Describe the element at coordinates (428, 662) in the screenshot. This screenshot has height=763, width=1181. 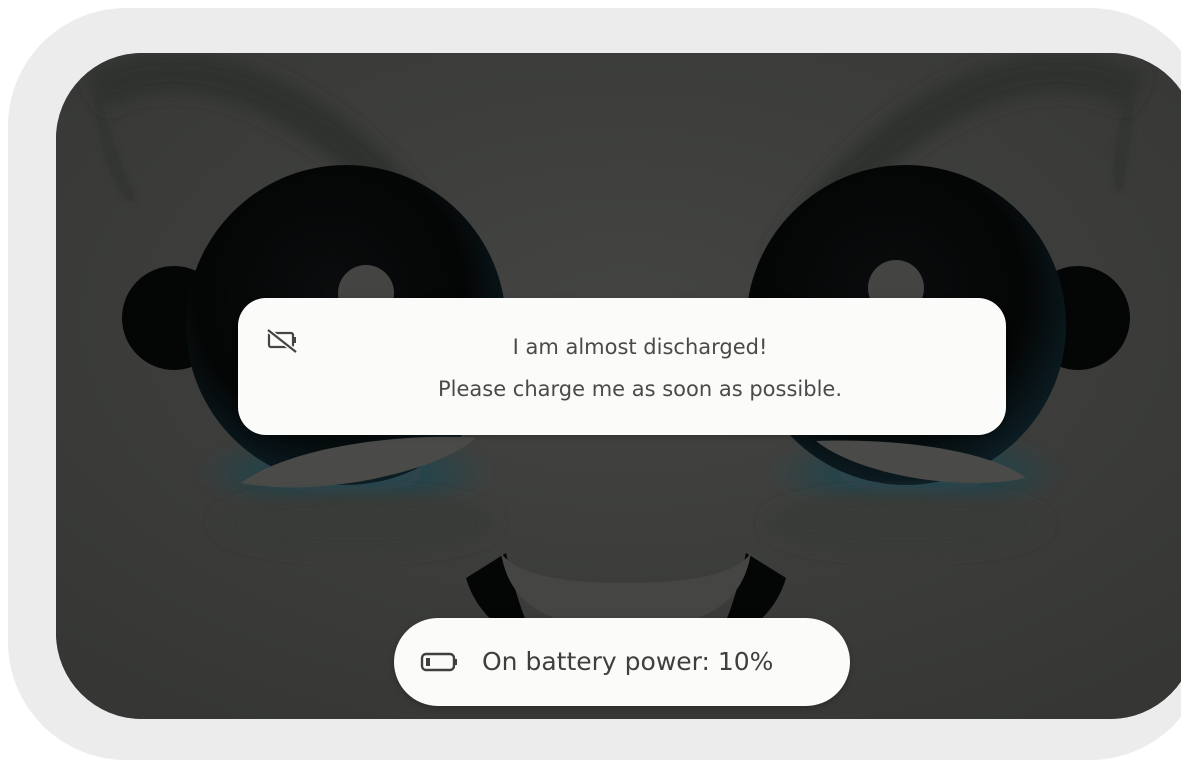
I see `battery-level-fill` at that location.